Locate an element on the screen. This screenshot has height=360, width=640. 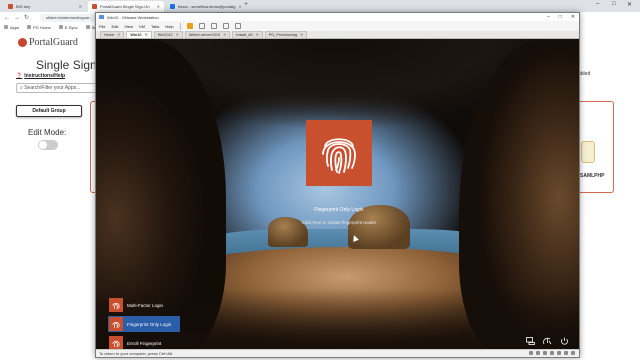
fullscreen-icon is located at coordinates (225, 26).